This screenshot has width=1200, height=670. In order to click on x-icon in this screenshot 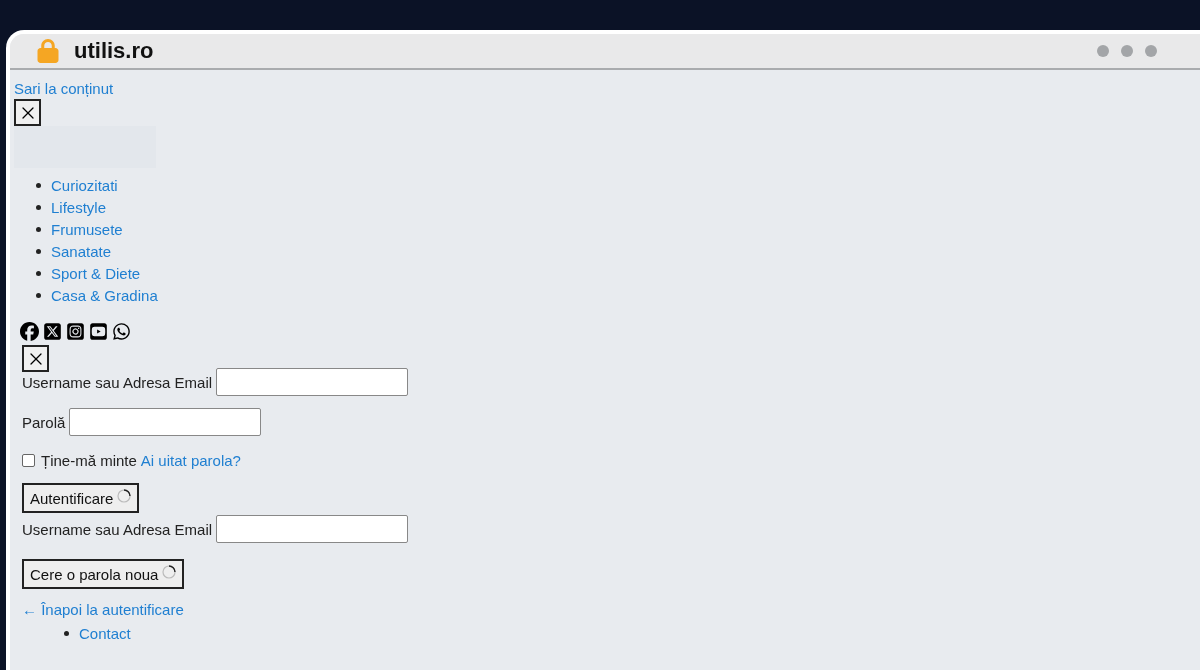, I will do `click(52, 331)`.